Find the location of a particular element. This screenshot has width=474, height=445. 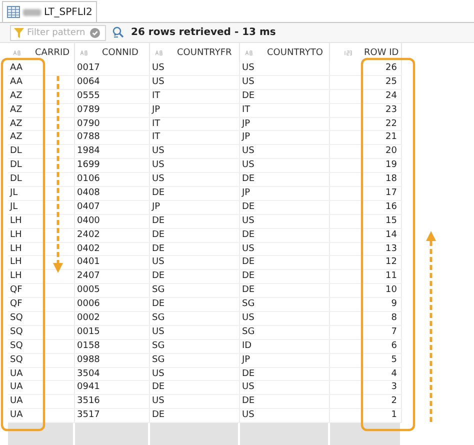

table-cell: 9 is located at coordinates (394, 304).